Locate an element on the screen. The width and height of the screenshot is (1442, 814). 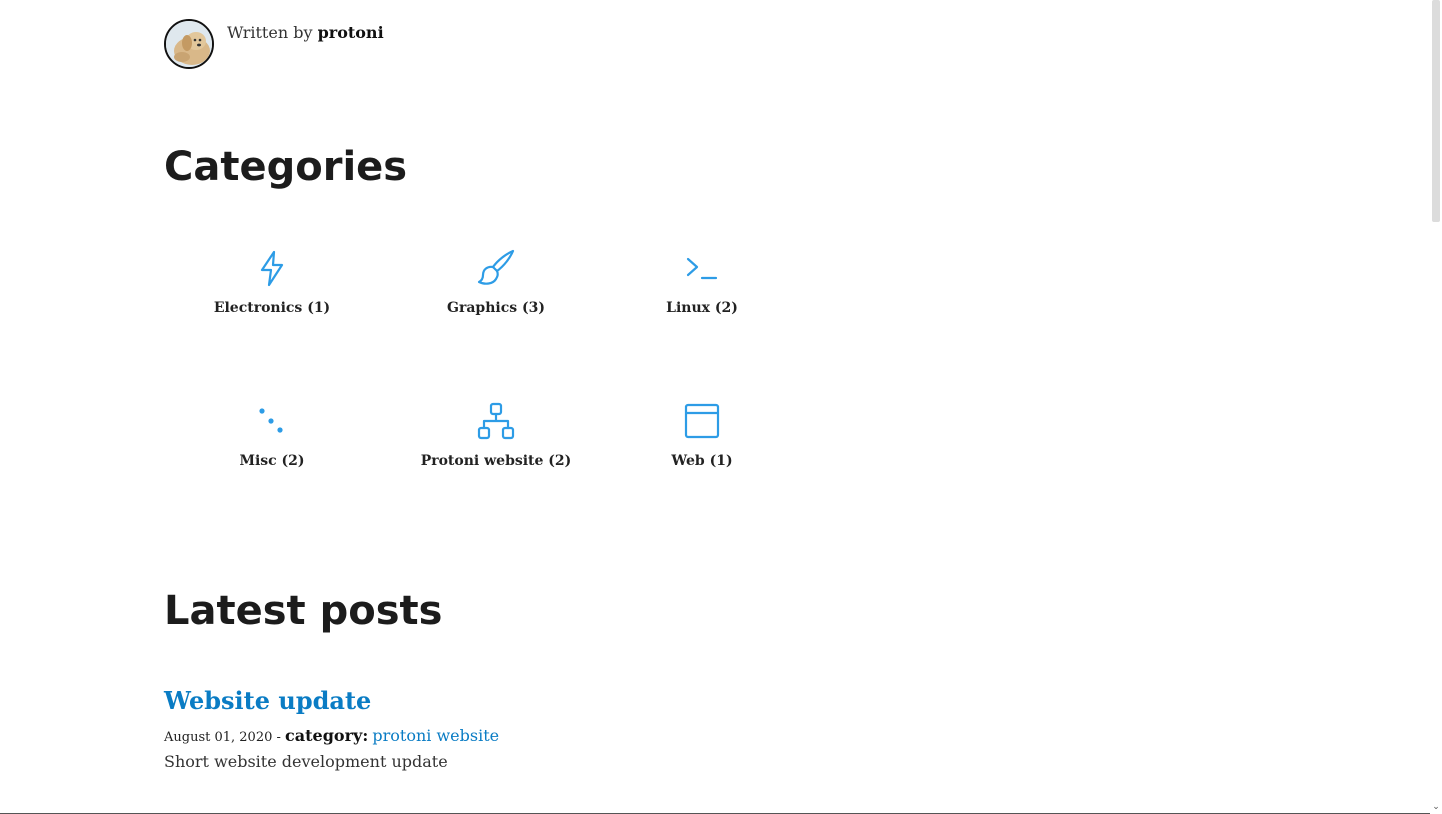
post-summary: Short website development update is located at coordinates (306, 761).